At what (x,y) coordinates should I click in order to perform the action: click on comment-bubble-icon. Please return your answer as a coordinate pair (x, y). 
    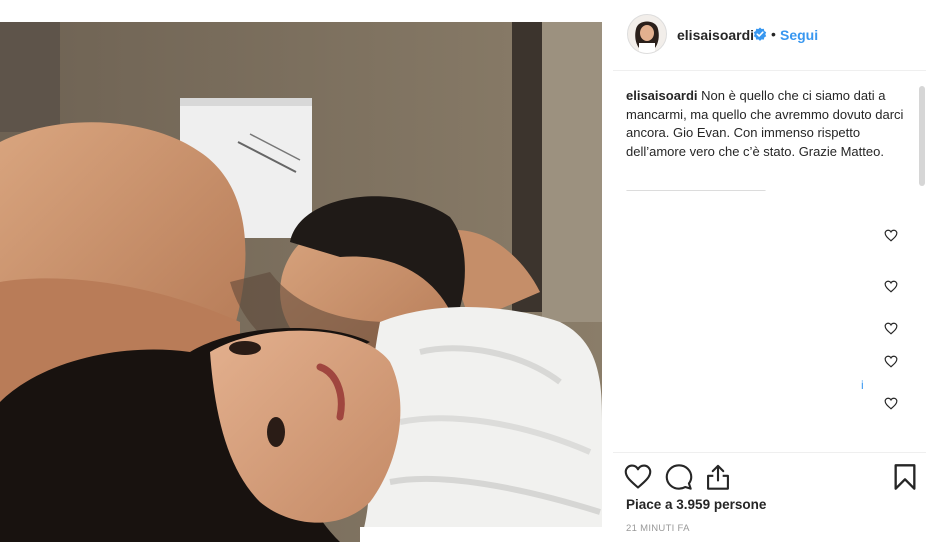
    Looking at the image, I should click on (679, 477).